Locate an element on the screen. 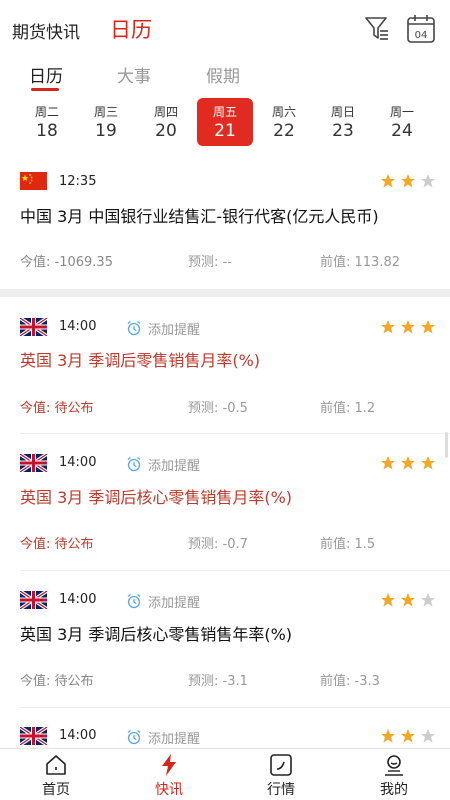 Image resolution: width=450 pixels, height=800 pixels. nav-label: 我的 is located at coordinates (394, 790).